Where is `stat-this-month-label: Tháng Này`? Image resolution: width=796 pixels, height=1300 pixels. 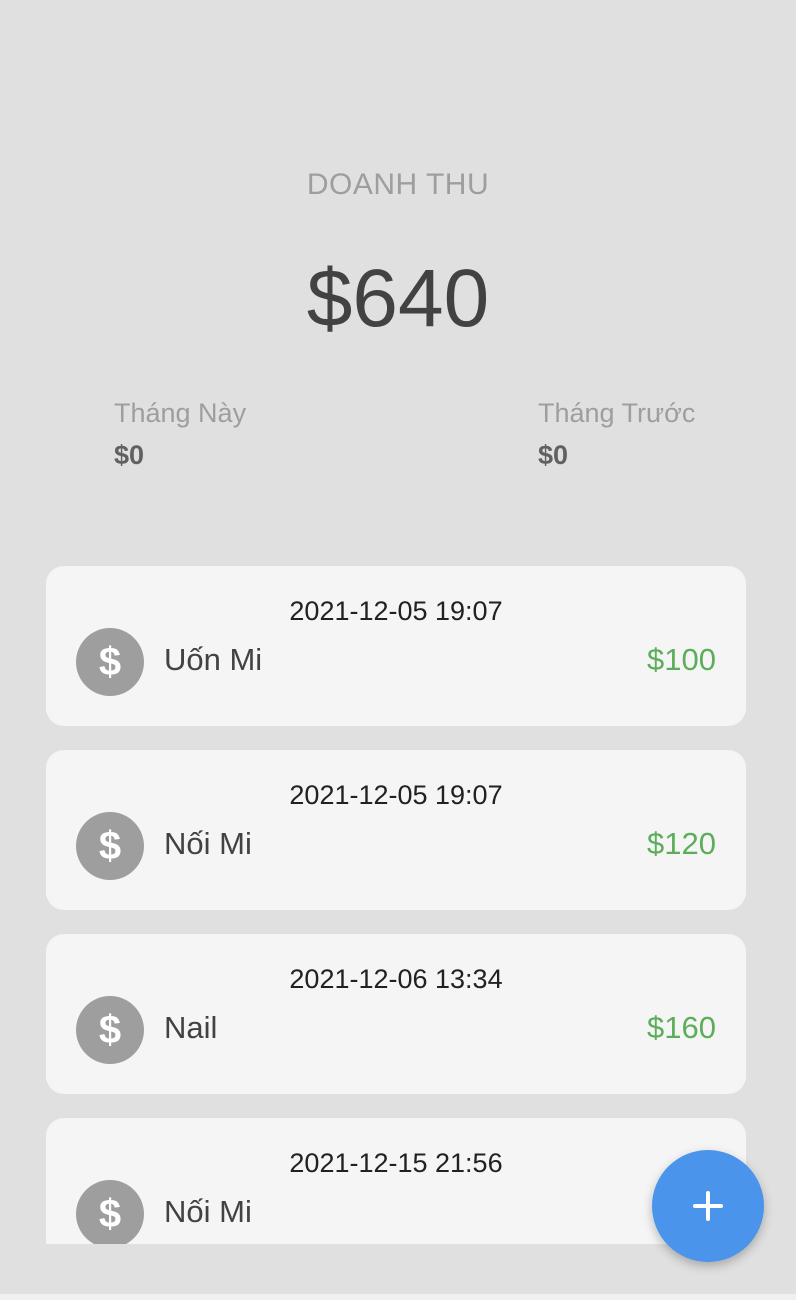
stat-this-month-label: Tháng Này is located at coordinates (180, 413).